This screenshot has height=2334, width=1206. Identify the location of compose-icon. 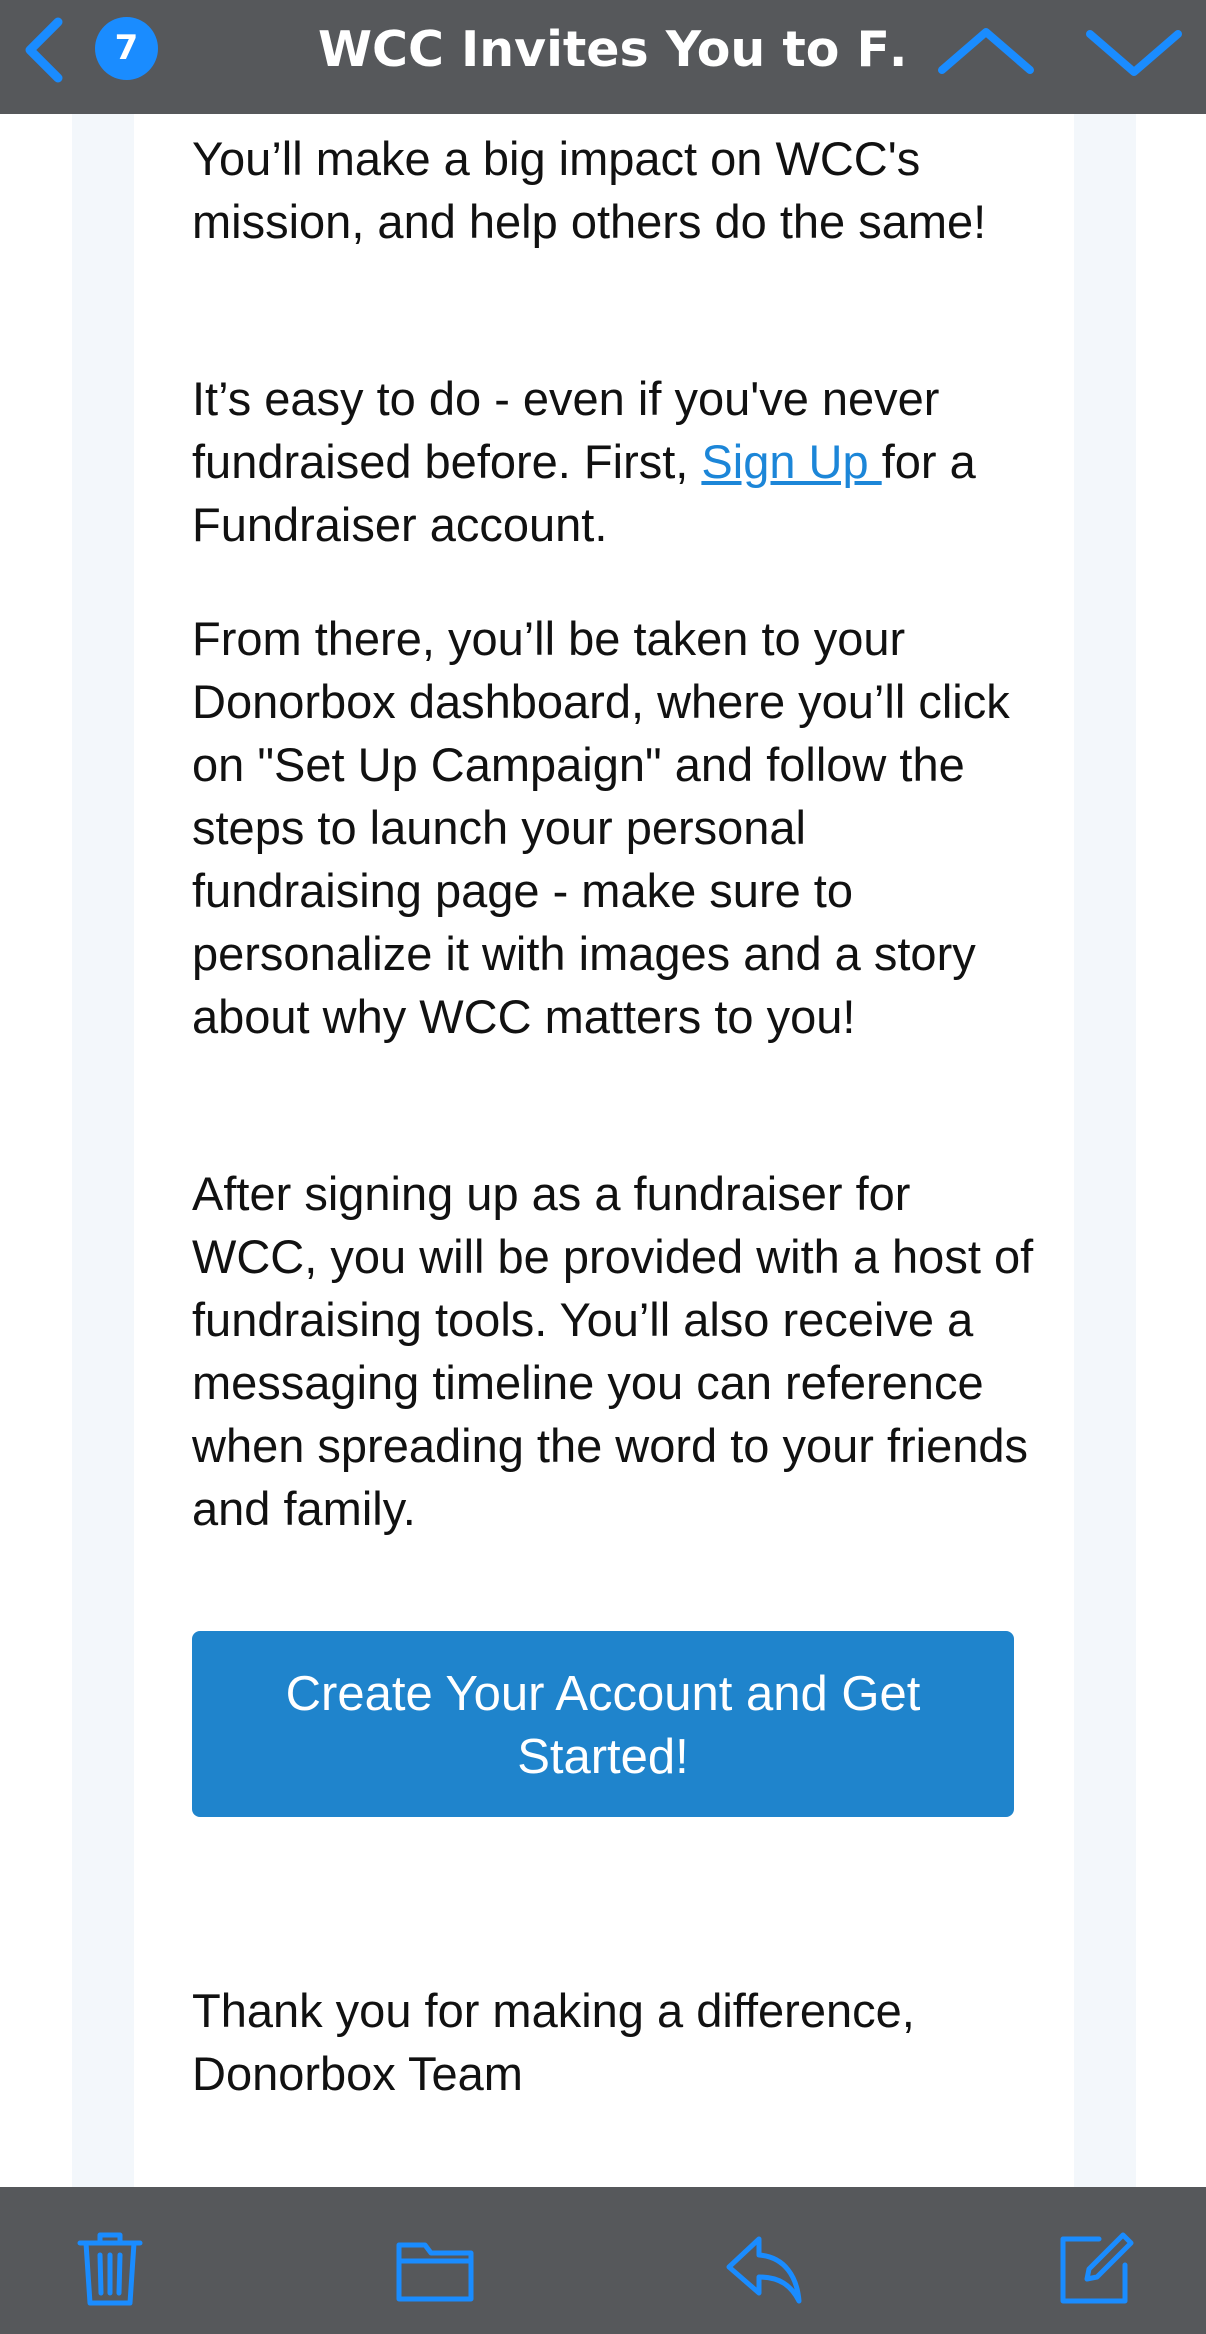
(1097, 2268).